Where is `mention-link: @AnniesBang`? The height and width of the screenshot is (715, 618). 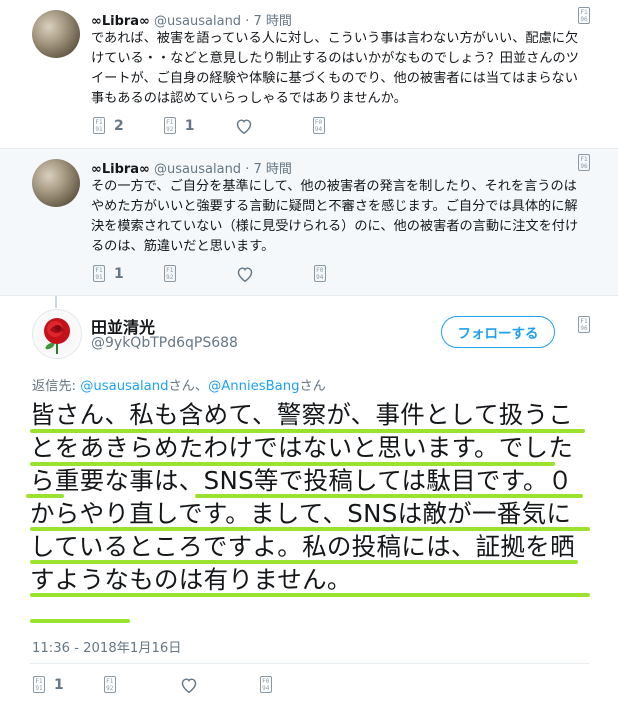 mention-link: @AnniesBang is located at coordinates (253, 386).